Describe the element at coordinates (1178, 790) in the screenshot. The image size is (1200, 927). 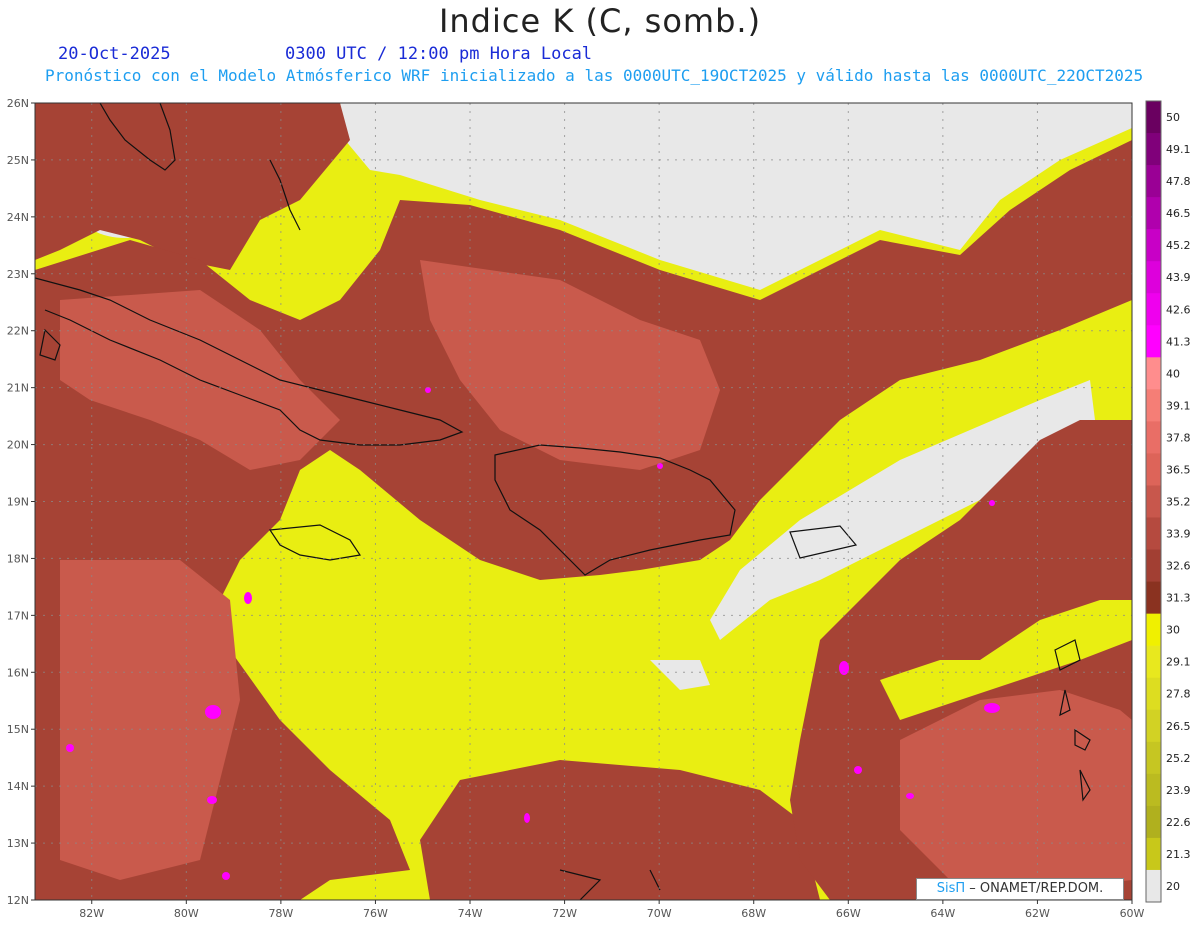
I see `legend-label: 23.9` at that location.